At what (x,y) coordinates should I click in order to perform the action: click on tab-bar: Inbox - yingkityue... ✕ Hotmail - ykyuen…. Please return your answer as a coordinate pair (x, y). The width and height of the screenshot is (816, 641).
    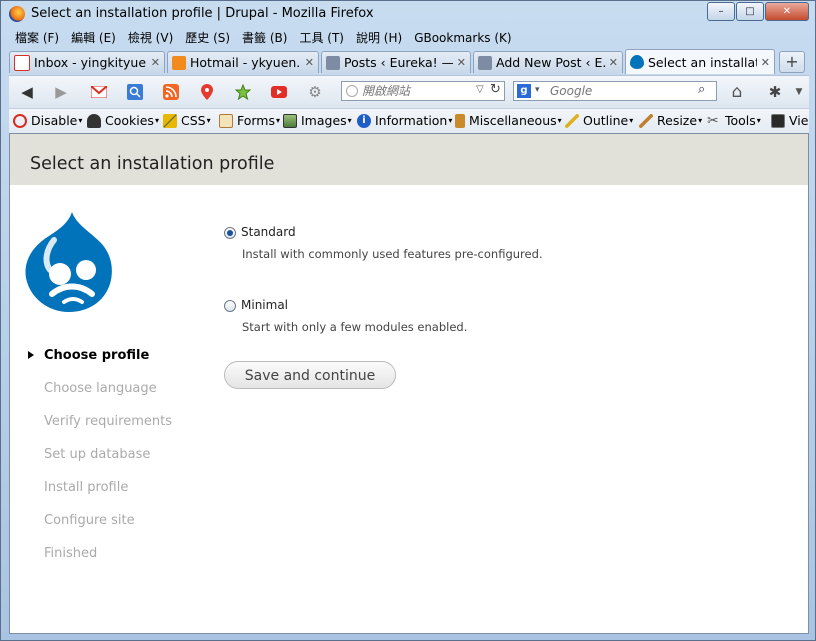
    Looking at the image, I should click on (409, 61).